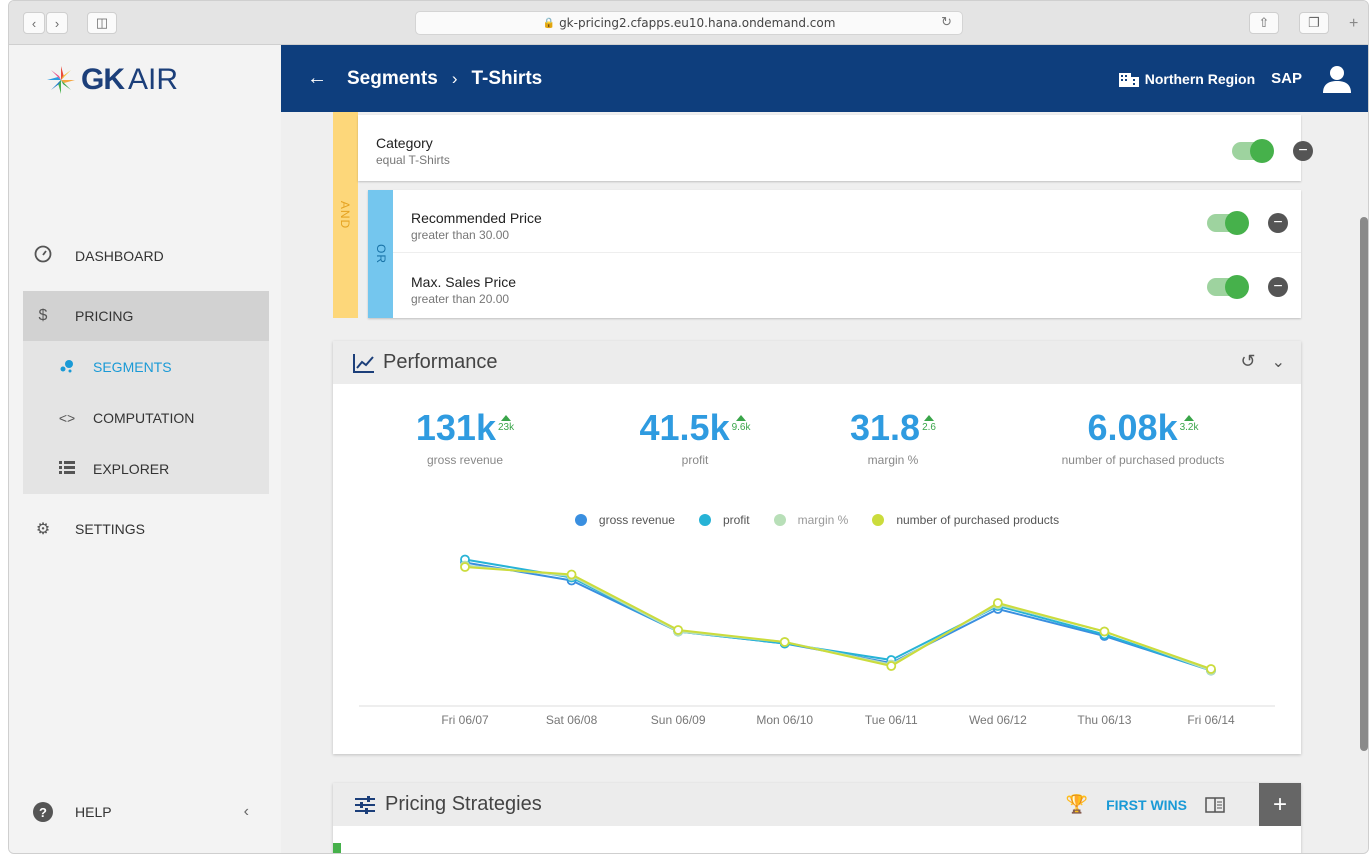 The height and width of the screenshot is (854, 1369). Describe the element at coordinates (465, 720) in the screenshot. I see `x-tick-label: Fri 06/07` at that location.